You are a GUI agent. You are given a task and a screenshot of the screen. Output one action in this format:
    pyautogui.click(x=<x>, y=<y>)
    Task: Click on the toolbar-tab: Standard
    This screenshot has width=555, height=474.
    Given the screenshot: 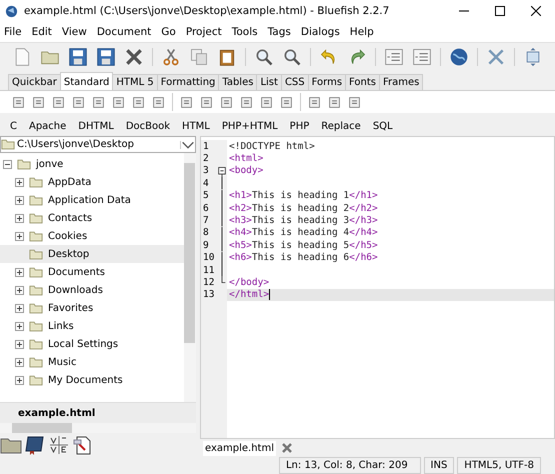 What is the action you would take?
    pyautogui.click(x=87, y=81)
    